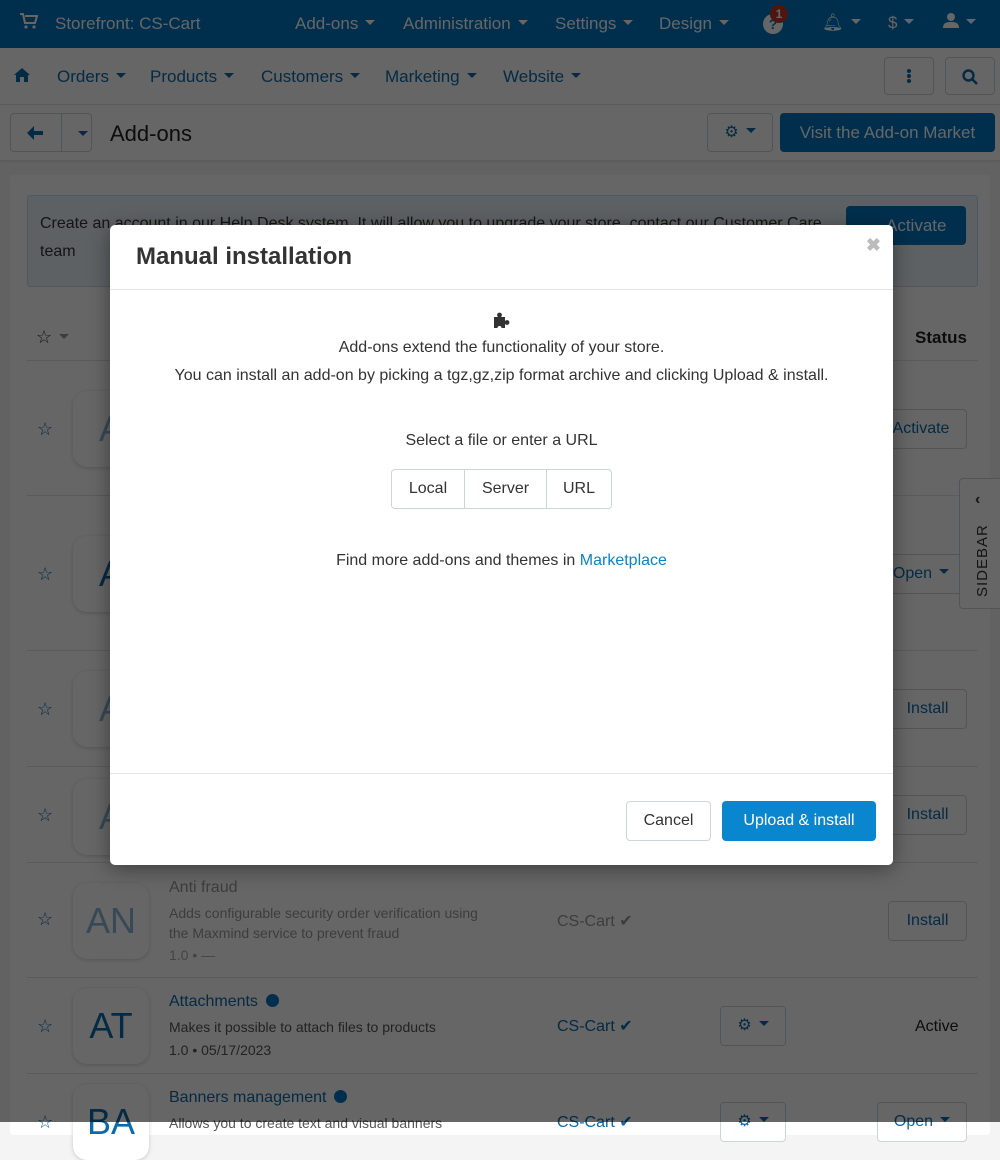 The width and height of the screenshot is (1000, 1160). What do you see at coordinates (623, 560) in the screenshot?
I see `marketplace-link: Marketplace` at bounding box center [623, 560].